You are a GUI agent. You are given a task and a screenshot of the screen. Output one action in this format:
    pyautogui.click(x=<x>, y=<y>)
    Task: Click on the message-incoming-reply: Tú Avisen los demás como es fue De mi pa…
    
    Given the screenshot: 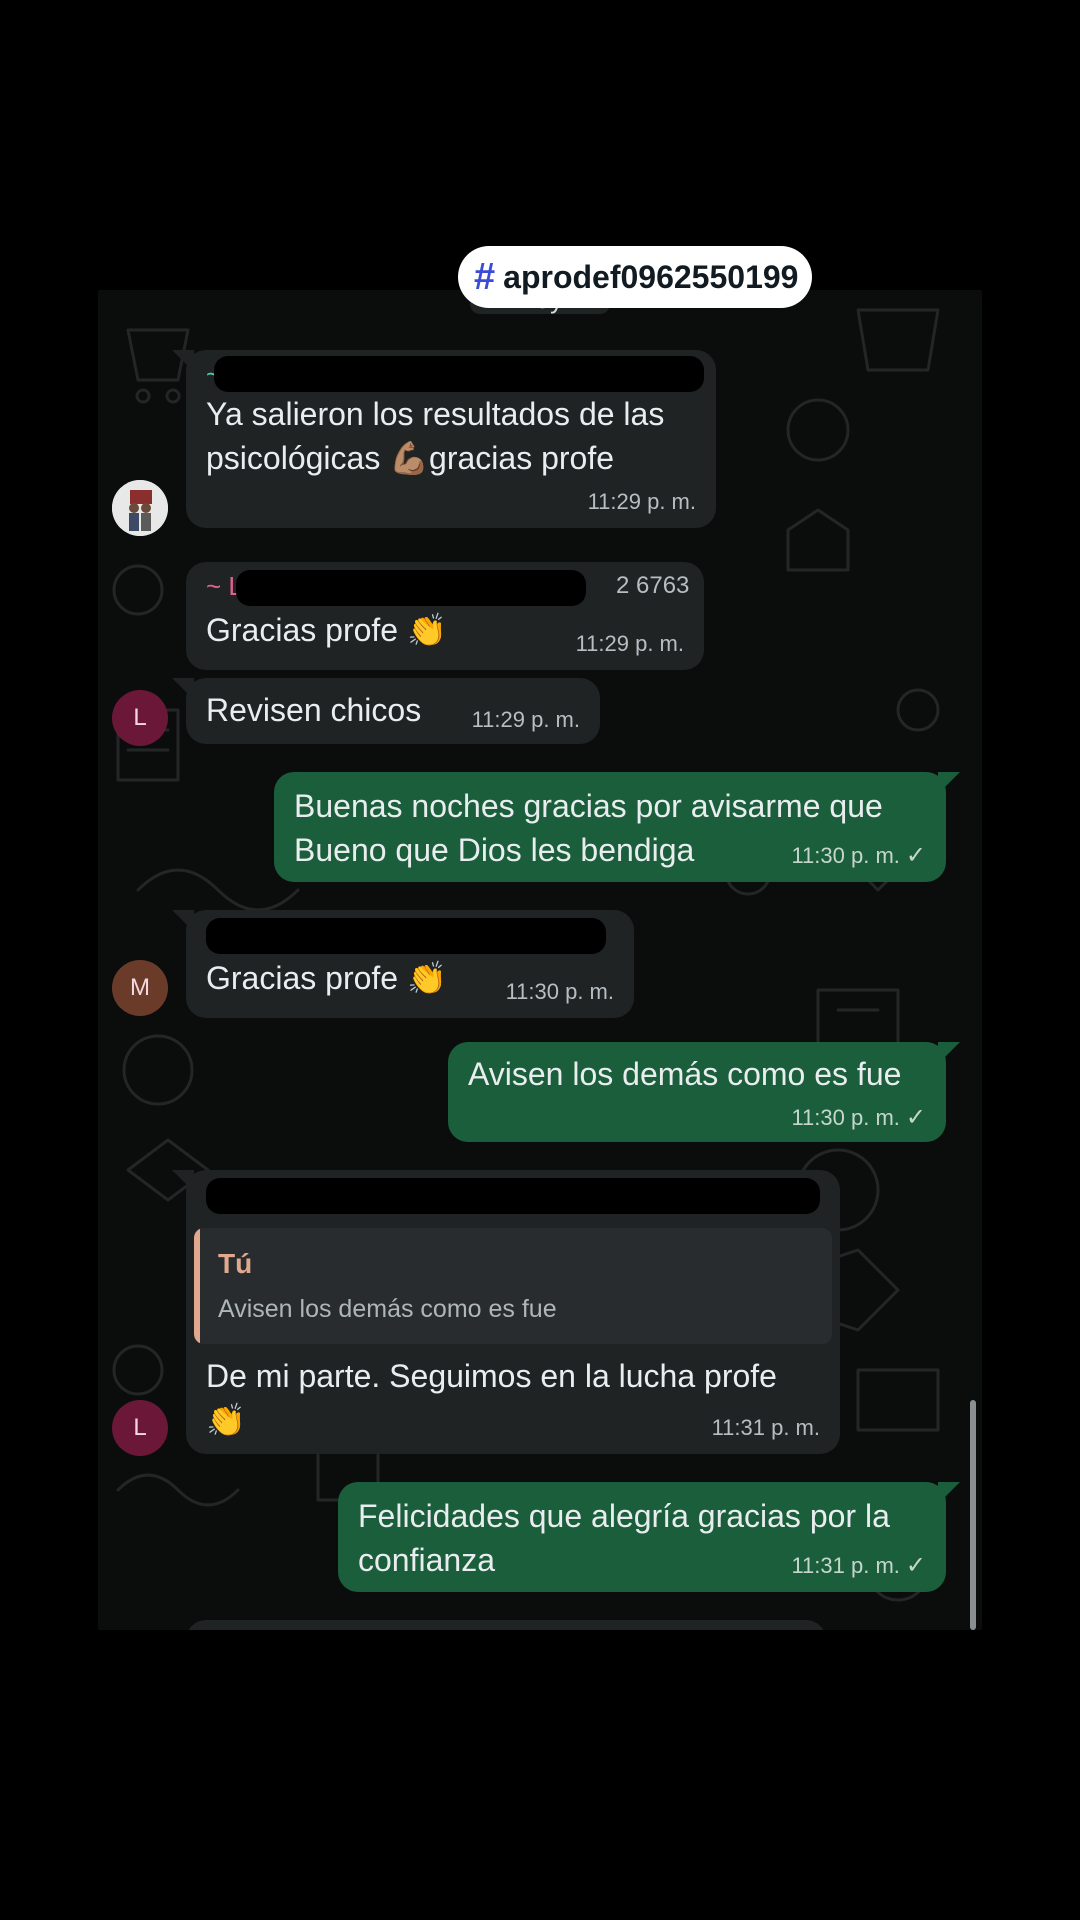 What is the action you would take?
    pyautogui.click(x=506, y=1312)
    